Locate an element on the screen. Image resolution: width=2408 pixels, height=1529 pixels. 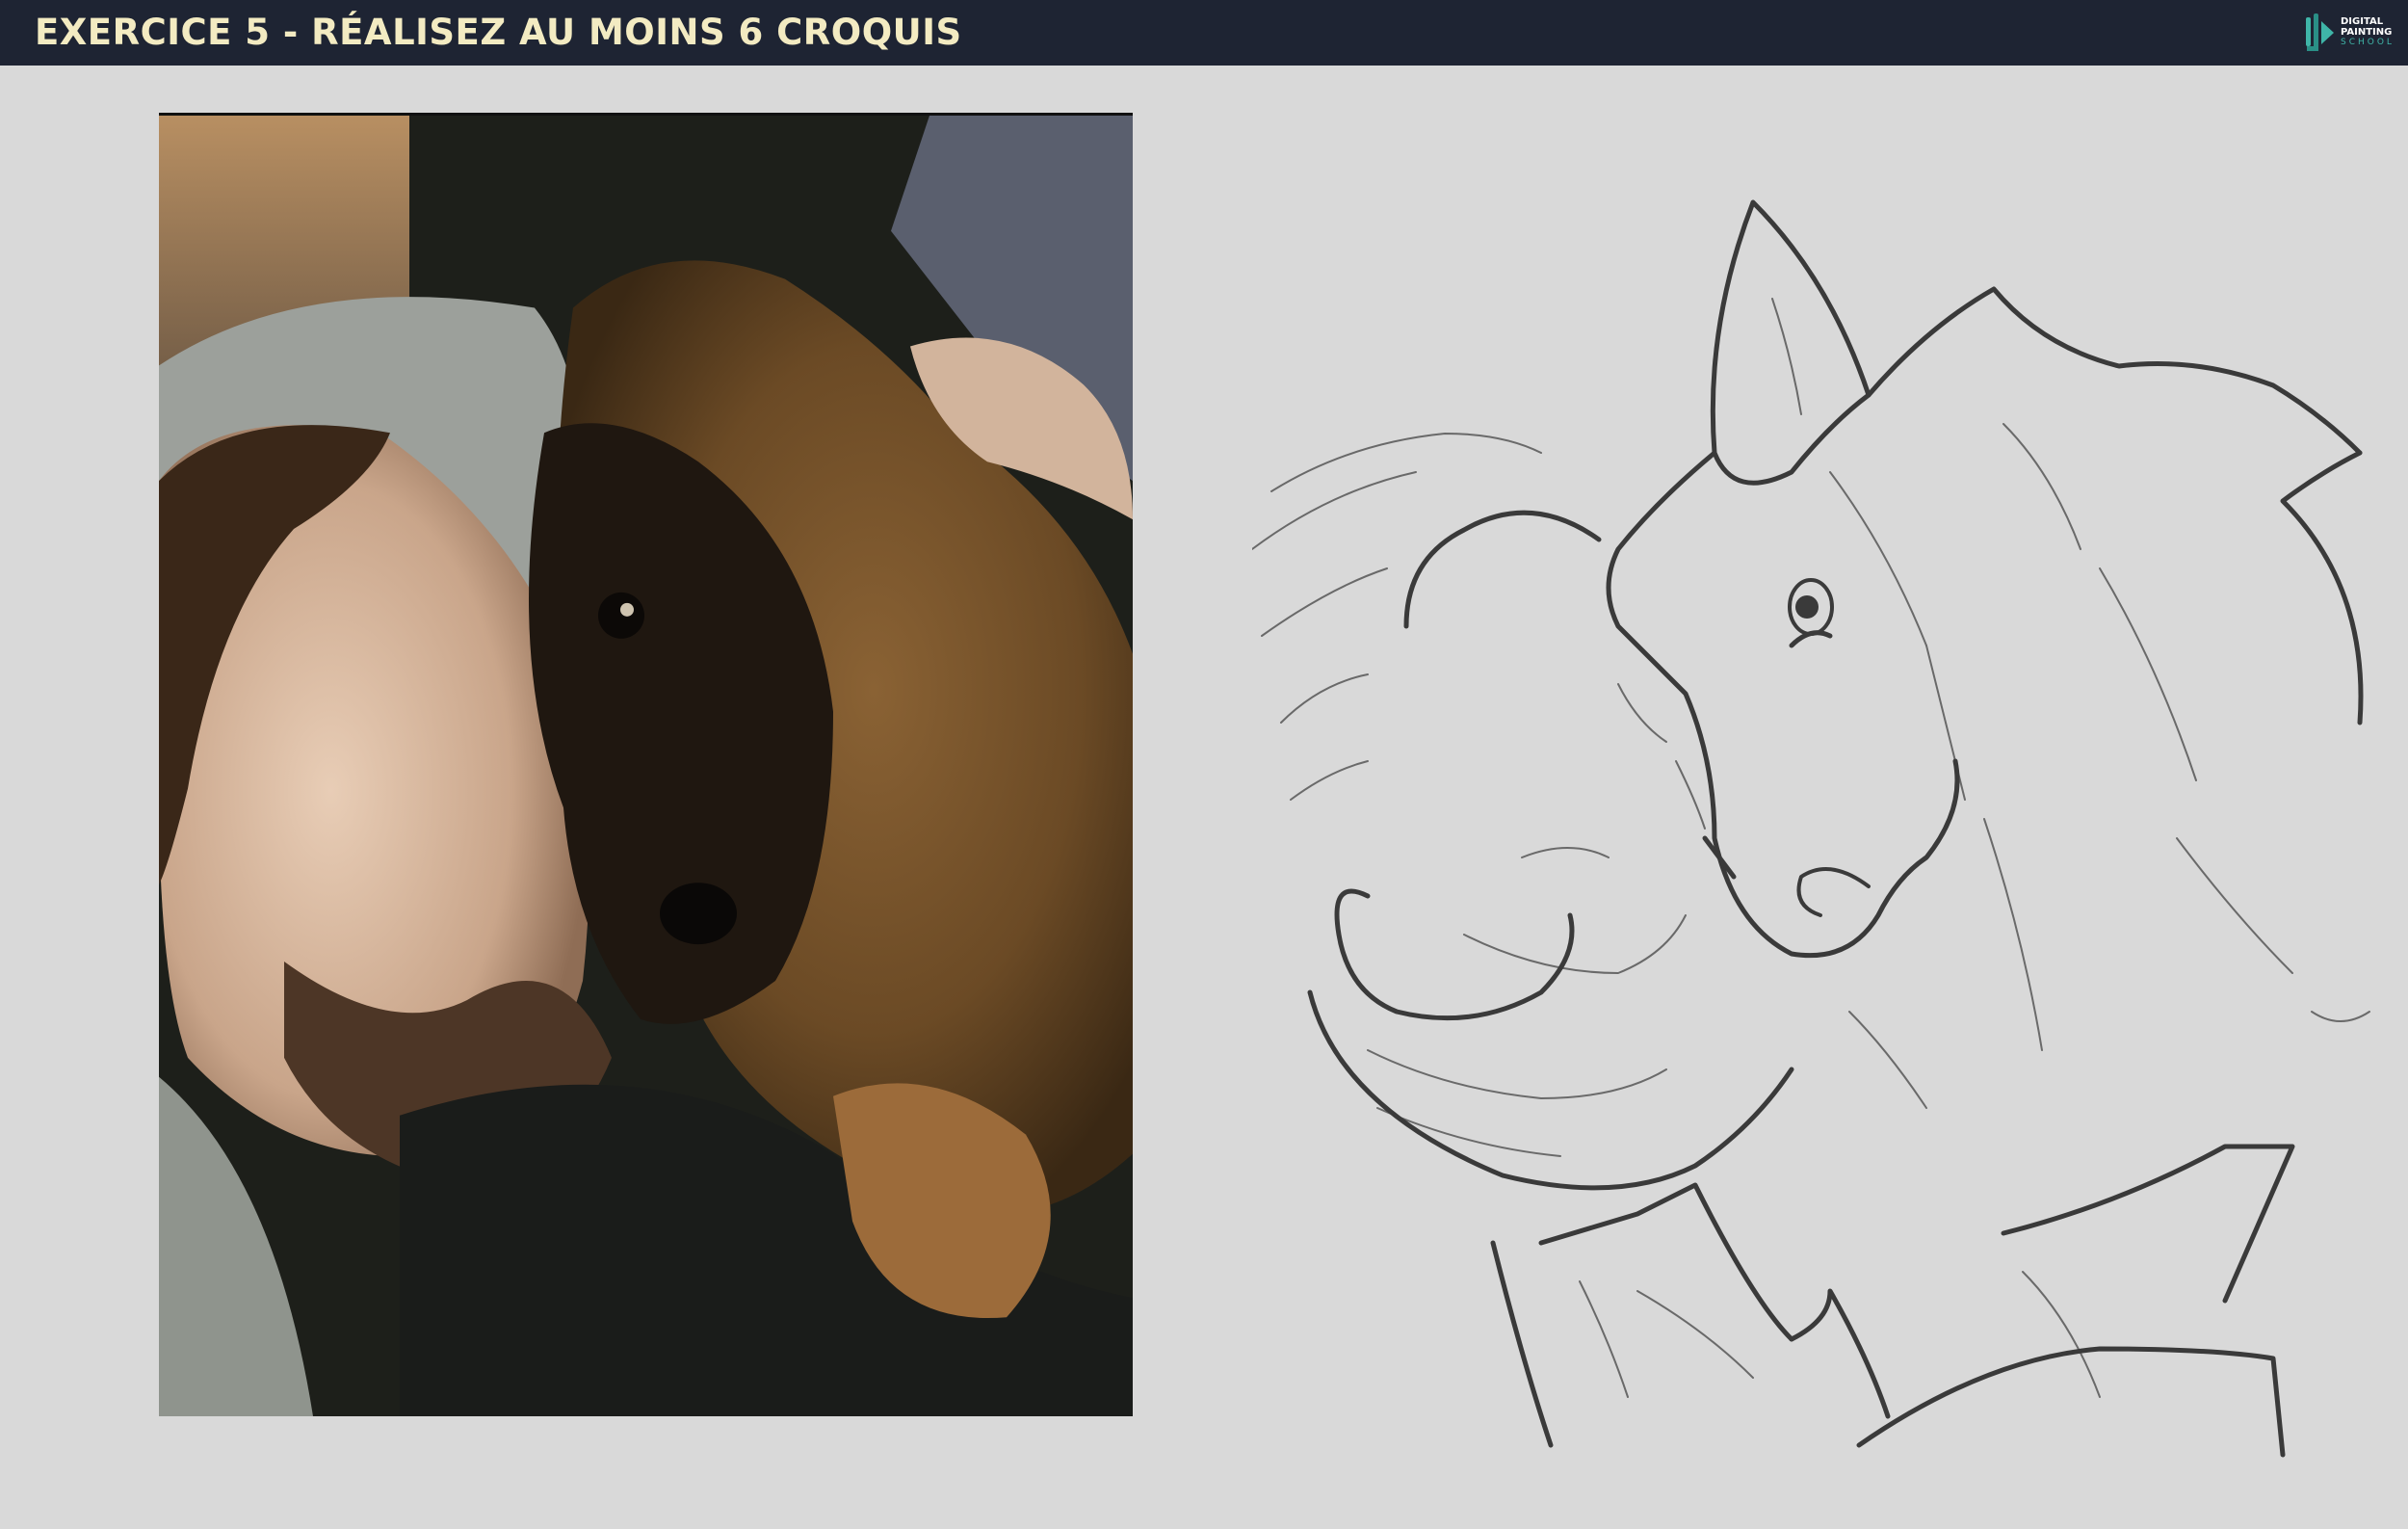
page-title: EXERCICE 5 - RÉALISEZ AU MOINS 6 CROQUIS is located at coordinates (498, 33).